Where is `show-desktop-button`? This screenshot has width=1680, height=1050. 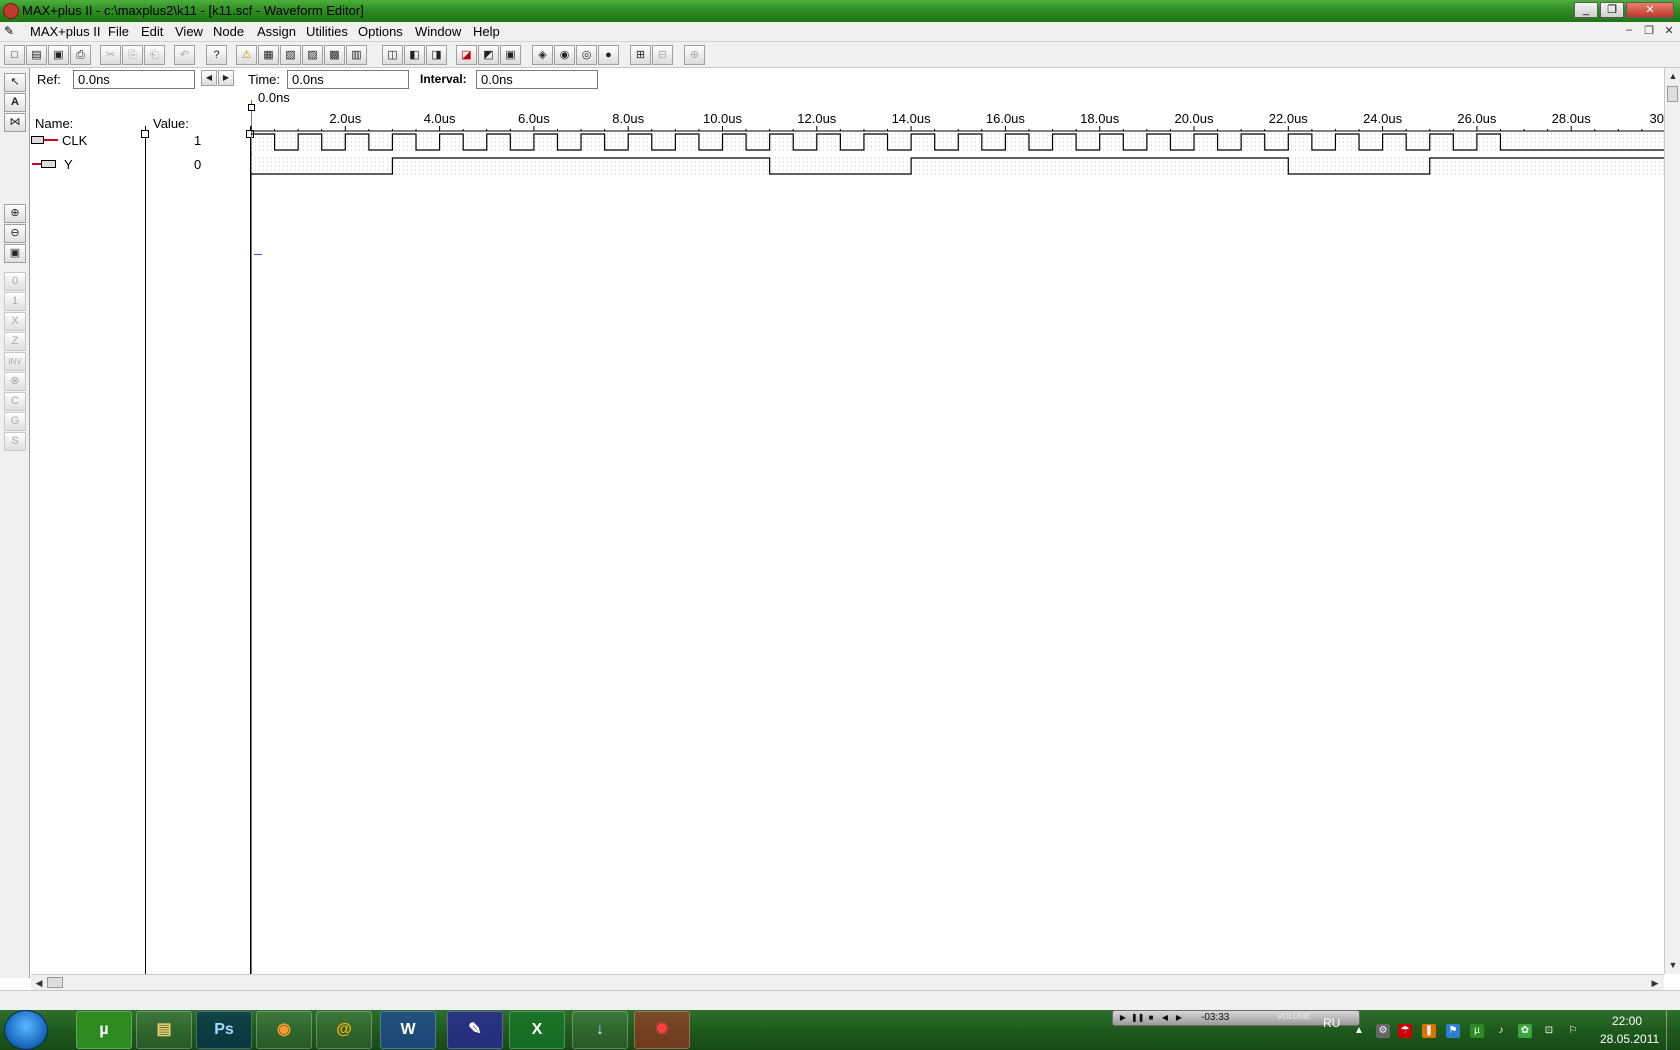
show-desktop-button is located at coordinates (1673, 1030).